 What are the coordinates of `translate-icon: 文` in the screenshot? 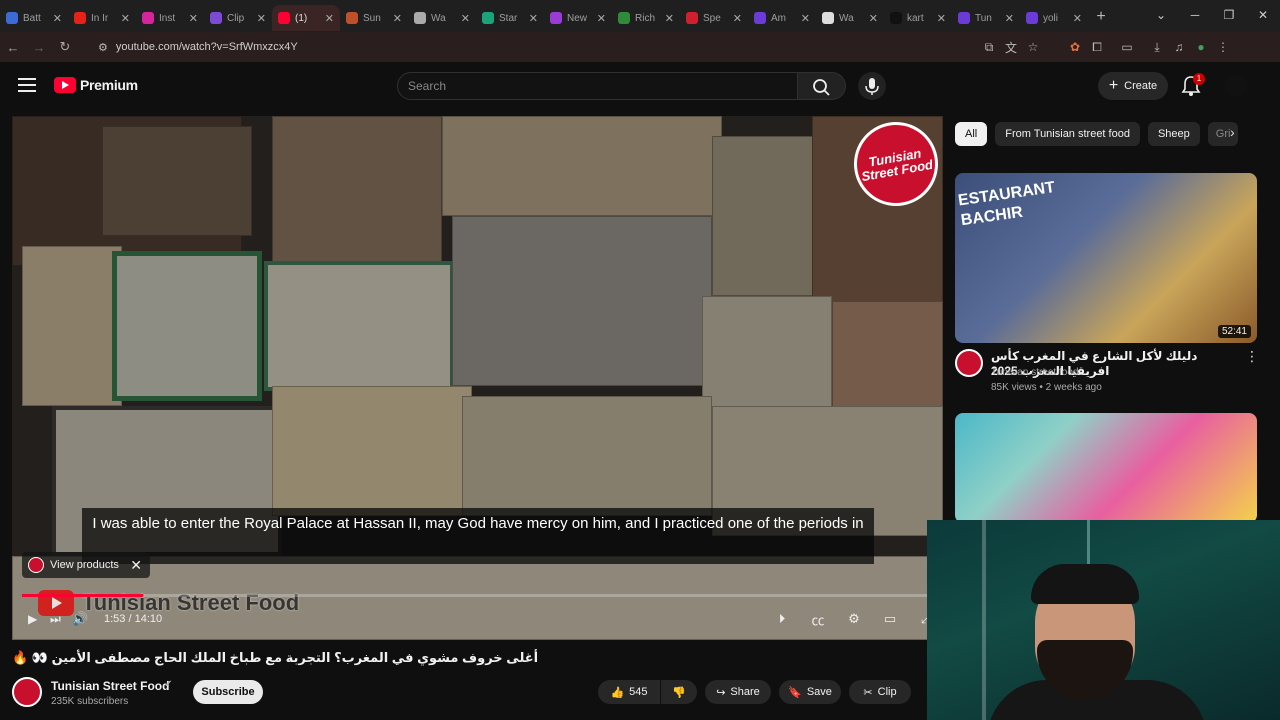 It's located at (1011, 47).